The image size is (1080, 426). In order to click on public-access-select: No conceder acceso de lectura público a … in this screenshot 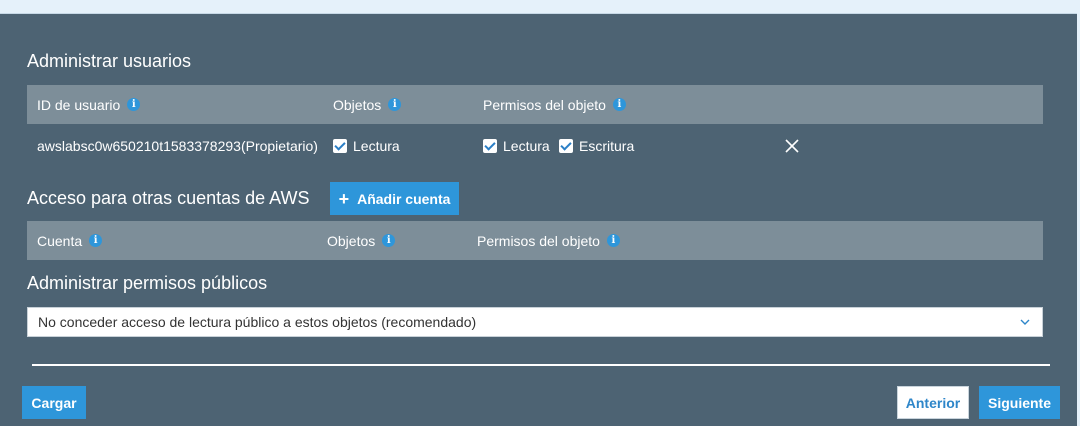, I will do `click(535, 322)`.